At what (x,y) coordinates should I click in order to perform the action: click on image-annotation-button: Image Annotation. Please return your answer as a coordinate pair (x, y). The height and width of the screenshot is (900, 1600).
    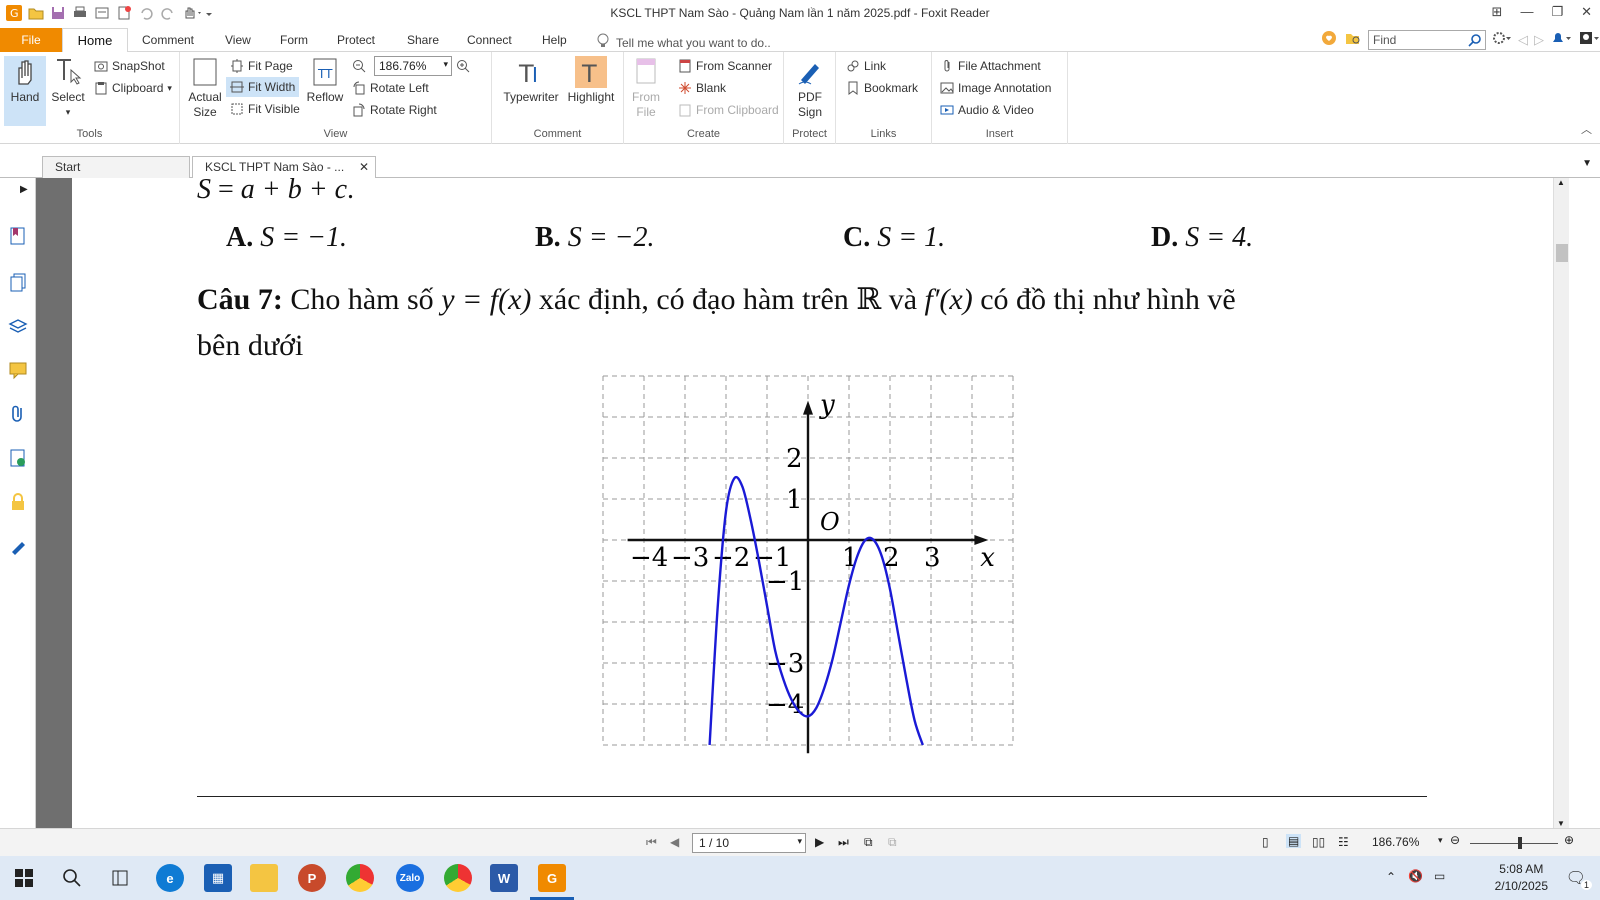
    Looking at the image, I should click on (995, 88).